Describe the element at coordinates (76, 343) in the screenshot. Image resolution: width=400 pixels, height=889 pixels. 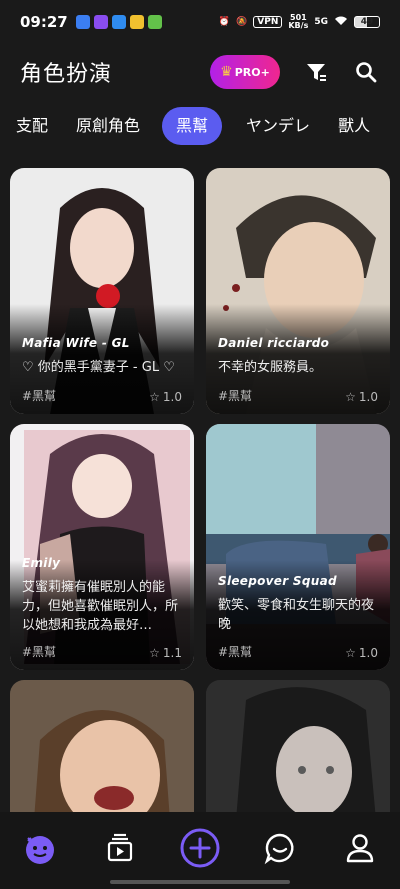
I see `card-name: Mafia Wife - GL` at that location.